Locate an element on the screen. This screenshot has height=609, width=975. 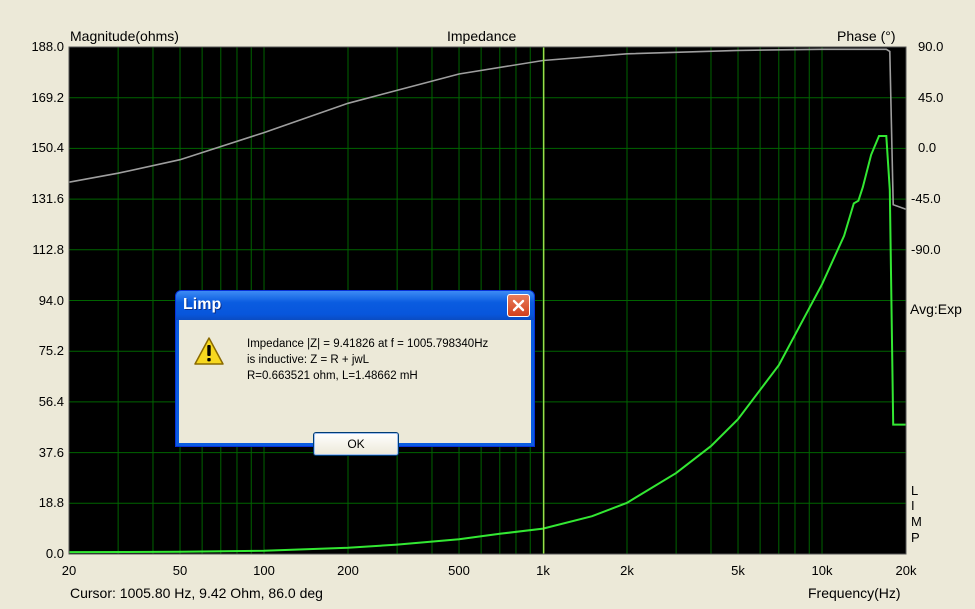
x-tick-label: 100 is located at coordinates (264, 570).